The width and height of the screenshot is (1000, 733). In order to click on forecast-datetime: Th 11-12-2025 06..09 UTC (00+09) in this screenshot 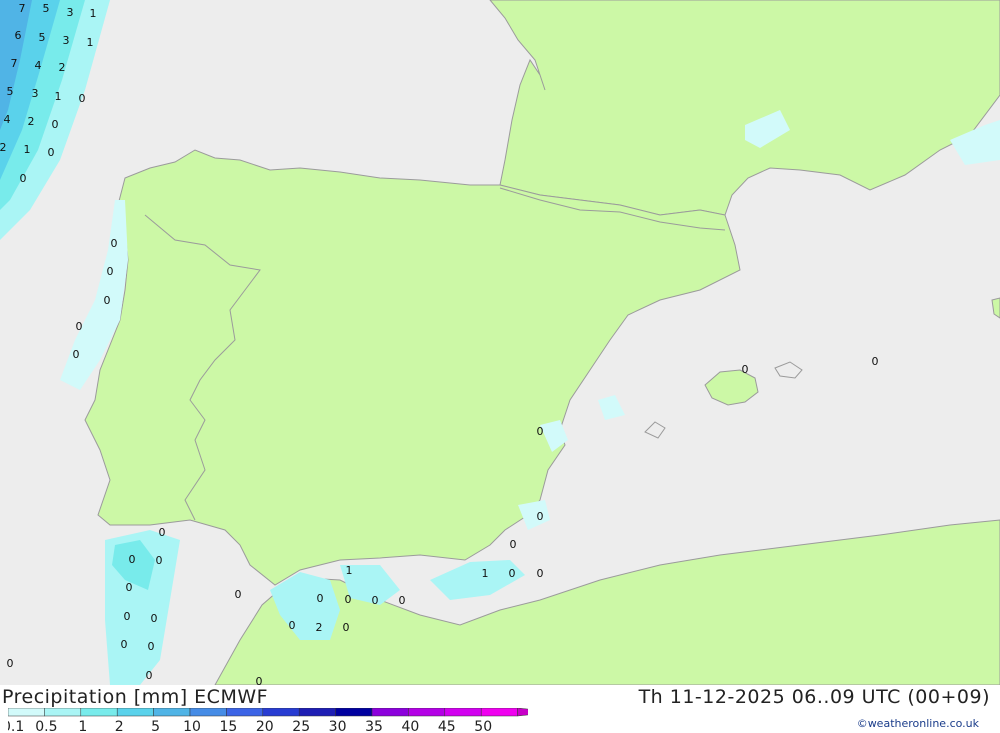, I will do `click(814, 697)`.